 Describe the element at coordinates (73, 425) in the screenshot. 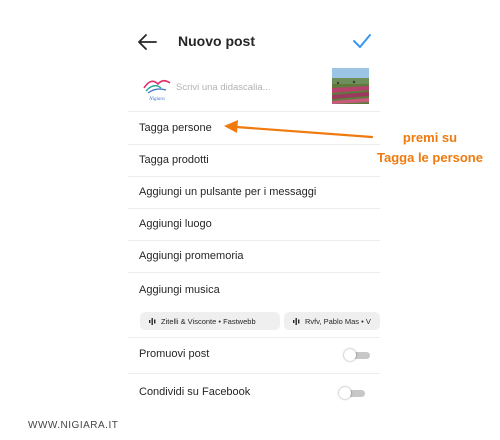

I see `site-watermark: WWW.NIGIARA.IT` at that location.